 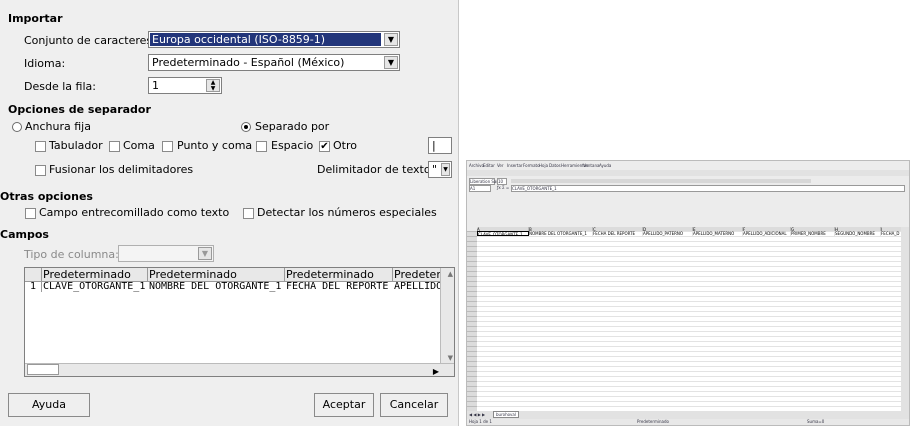 I want to click on menu-item: Ver, so click(x=500, y=165).